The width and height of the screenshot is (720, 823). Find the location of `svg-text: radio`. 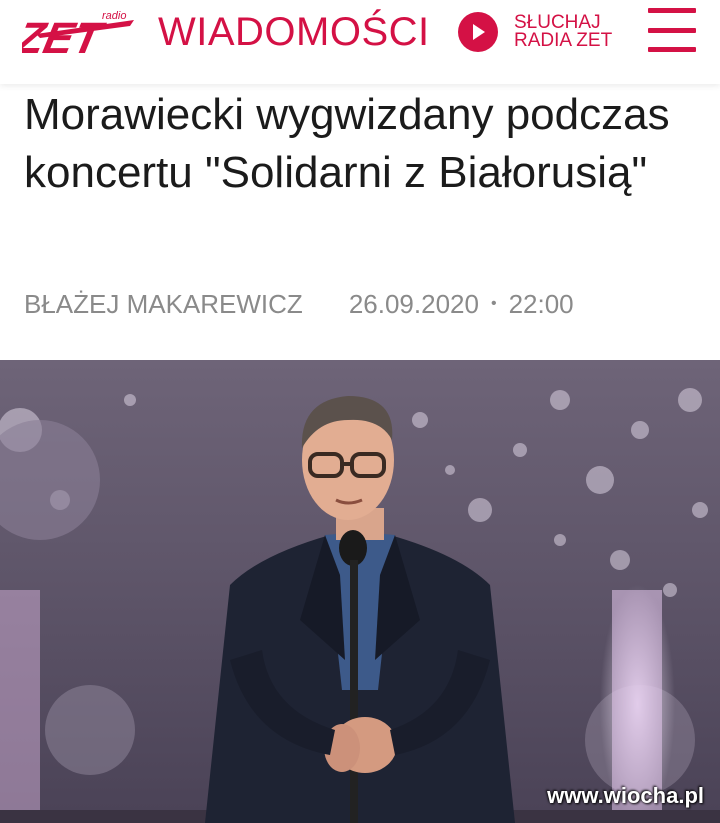

svg-text: radio is located at coordinates (114, 16).